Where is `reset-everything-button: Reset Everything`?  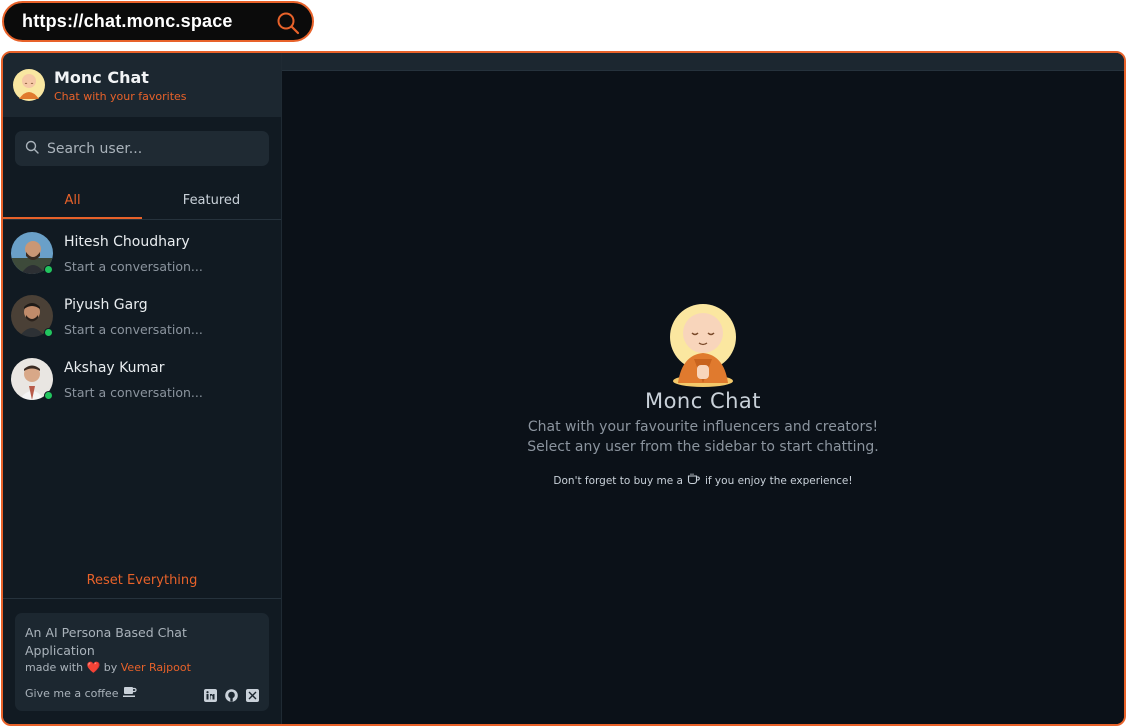
reset-everything-button: Reset Everything is located at coordinates (142, 580).